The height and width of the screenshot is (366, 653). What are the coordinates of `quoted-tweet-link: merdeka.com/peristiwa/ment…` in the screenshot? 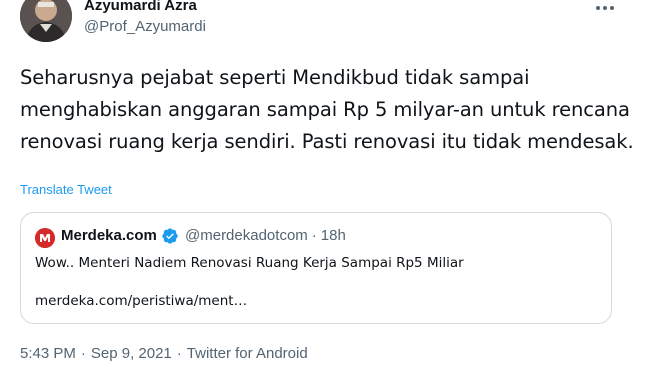 It's located at (141, 301).